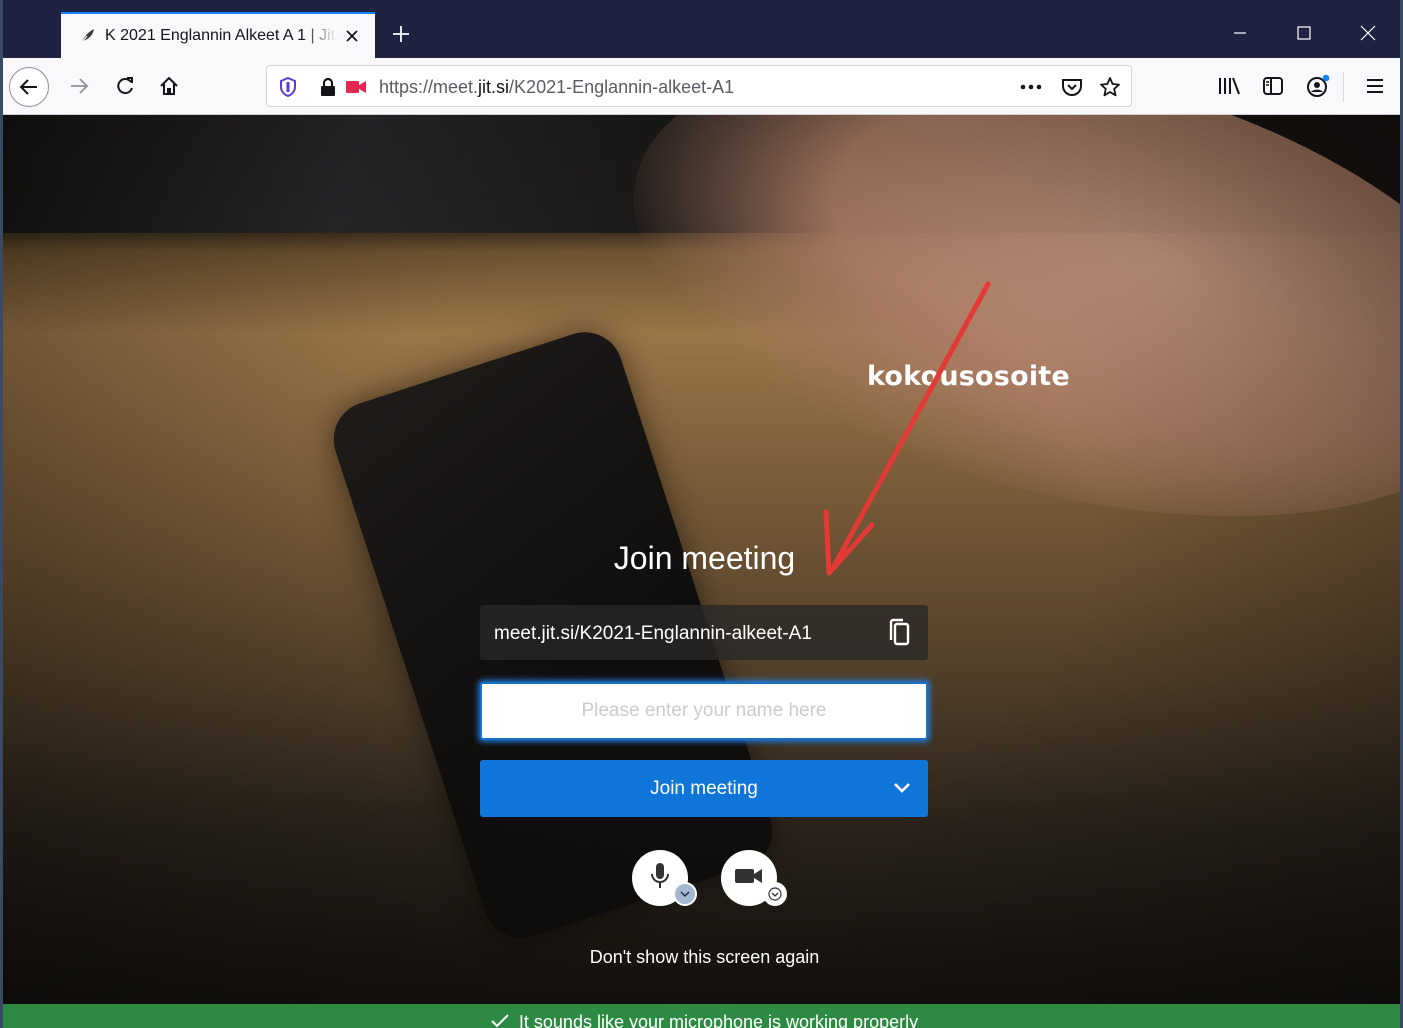 The image size is (1403, 1028). I want to click on home-icon, so click(169, 86).